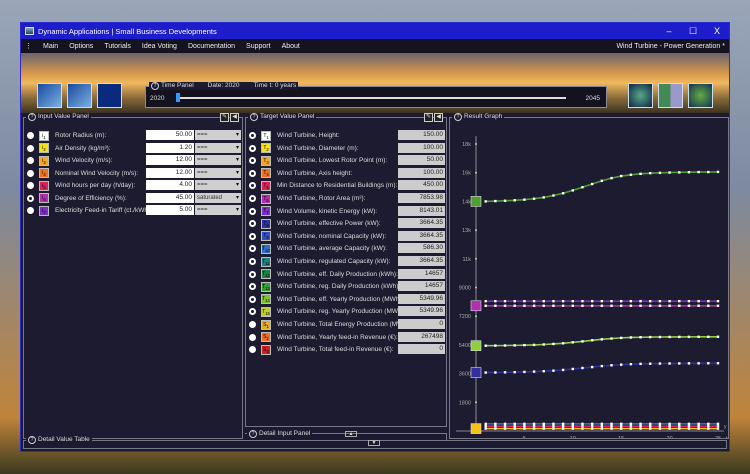  I want to click on input-value-field: 1.20, so click(170, 147).